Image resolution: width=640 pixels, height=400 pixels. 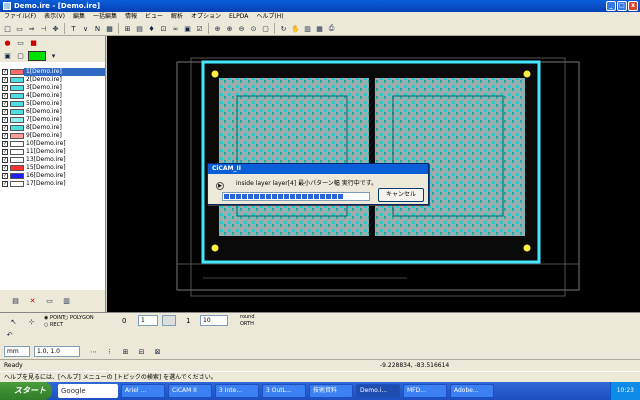 What do you see at coordinates (253, 28) in the screenshot?
I see `zoom-fit-icon: ⊙` at bounding box center [253, 28].